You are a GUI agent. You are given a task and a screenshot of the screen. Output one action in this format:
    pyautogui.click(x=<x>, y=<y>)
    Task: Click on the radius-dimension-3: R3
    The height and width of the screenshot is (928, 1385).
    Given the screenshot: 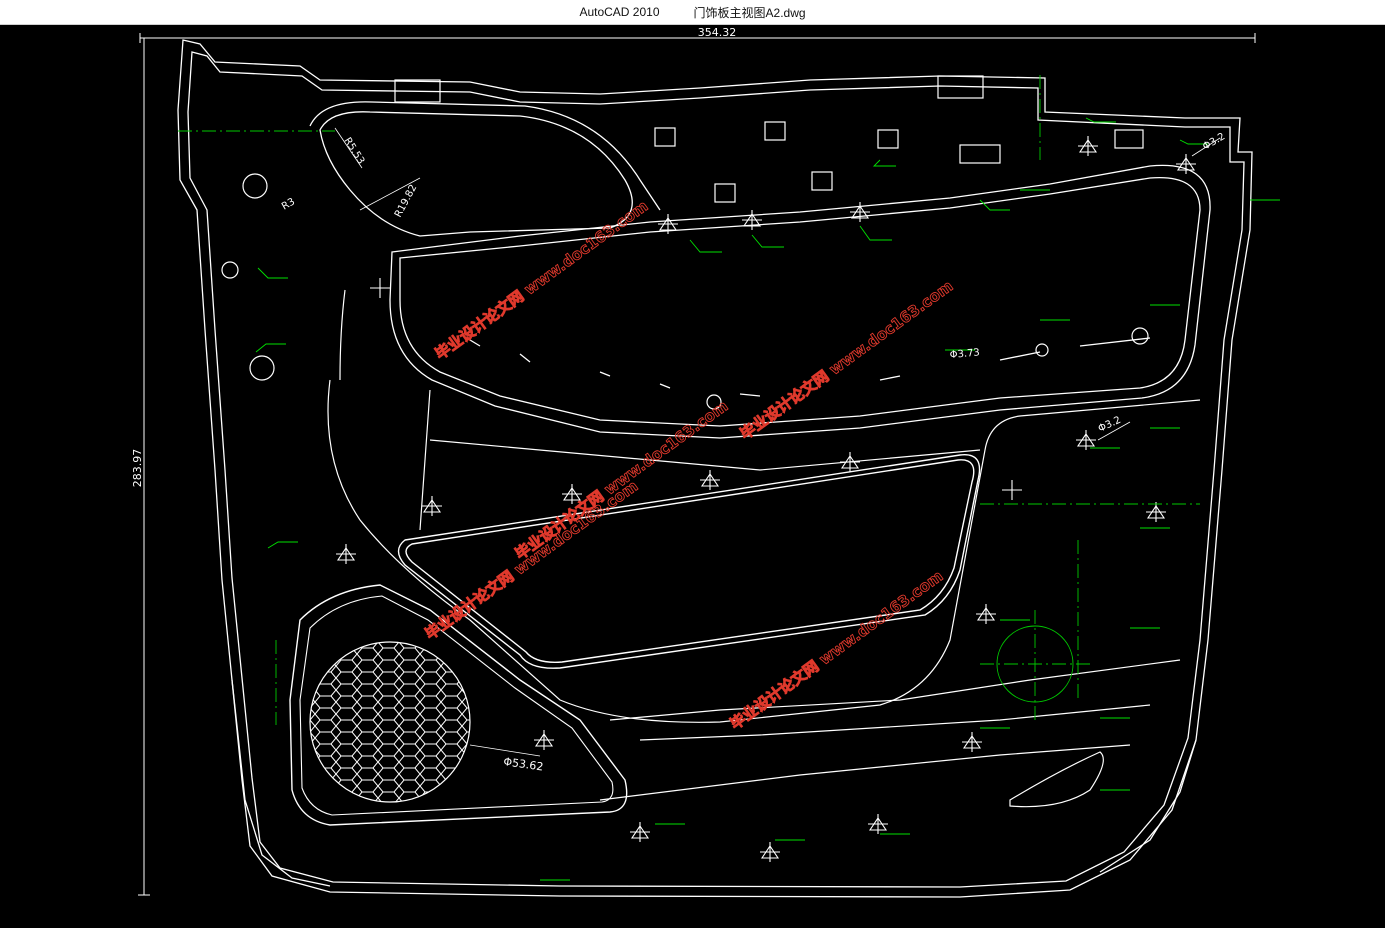 What is the action you would take?
    pyautogui.click(x=288, y=204)
    